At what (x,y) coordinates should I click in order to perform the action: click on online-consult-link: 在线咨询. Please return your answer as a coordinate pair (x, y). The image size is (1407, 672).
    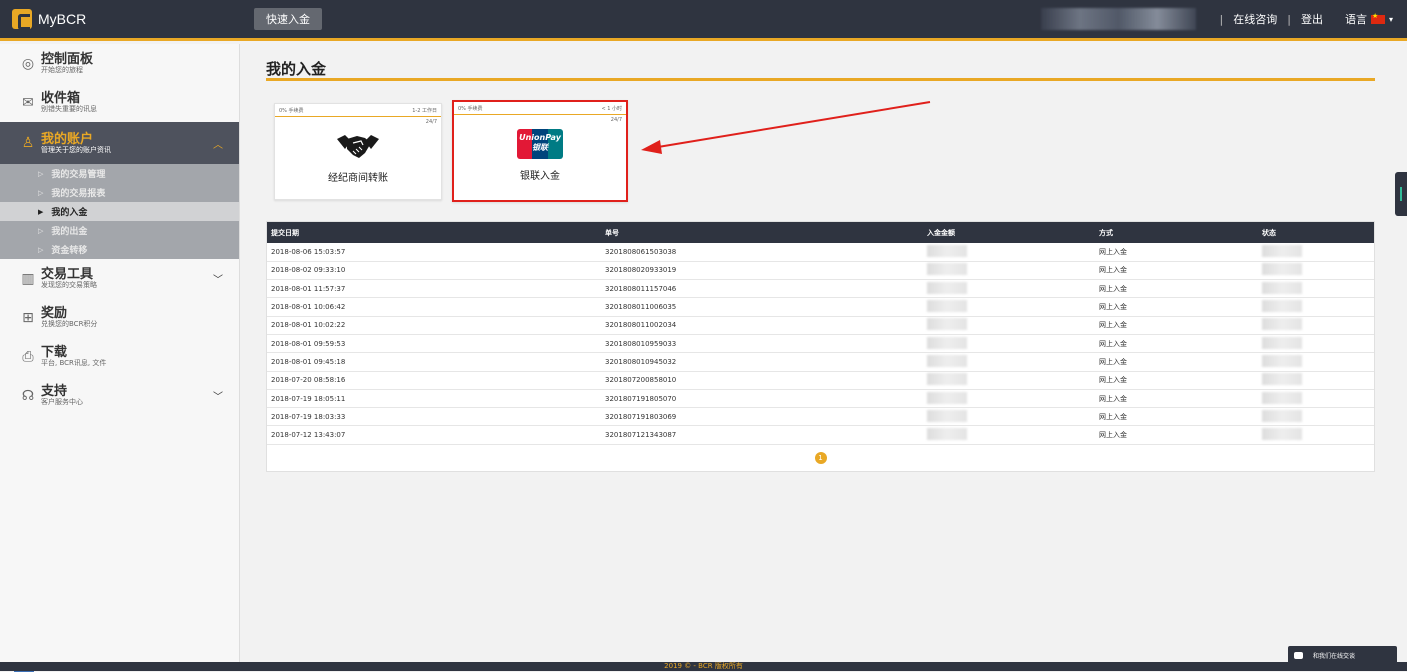
    Looking at the image, I should click on (1255, 19).